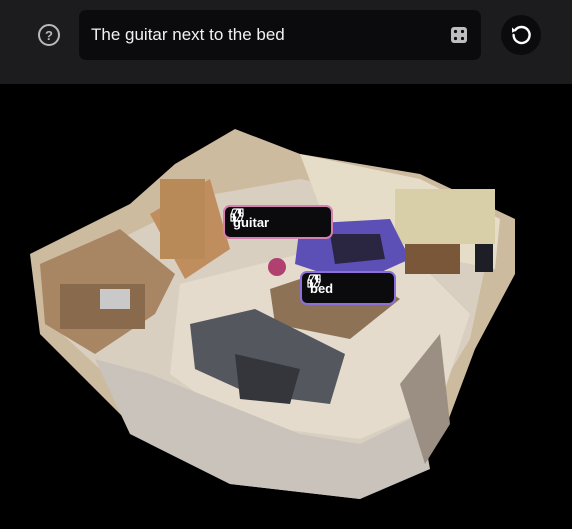 The image size is (572, 529). I want to click on help-question-icon: ?, so click(49, 35).